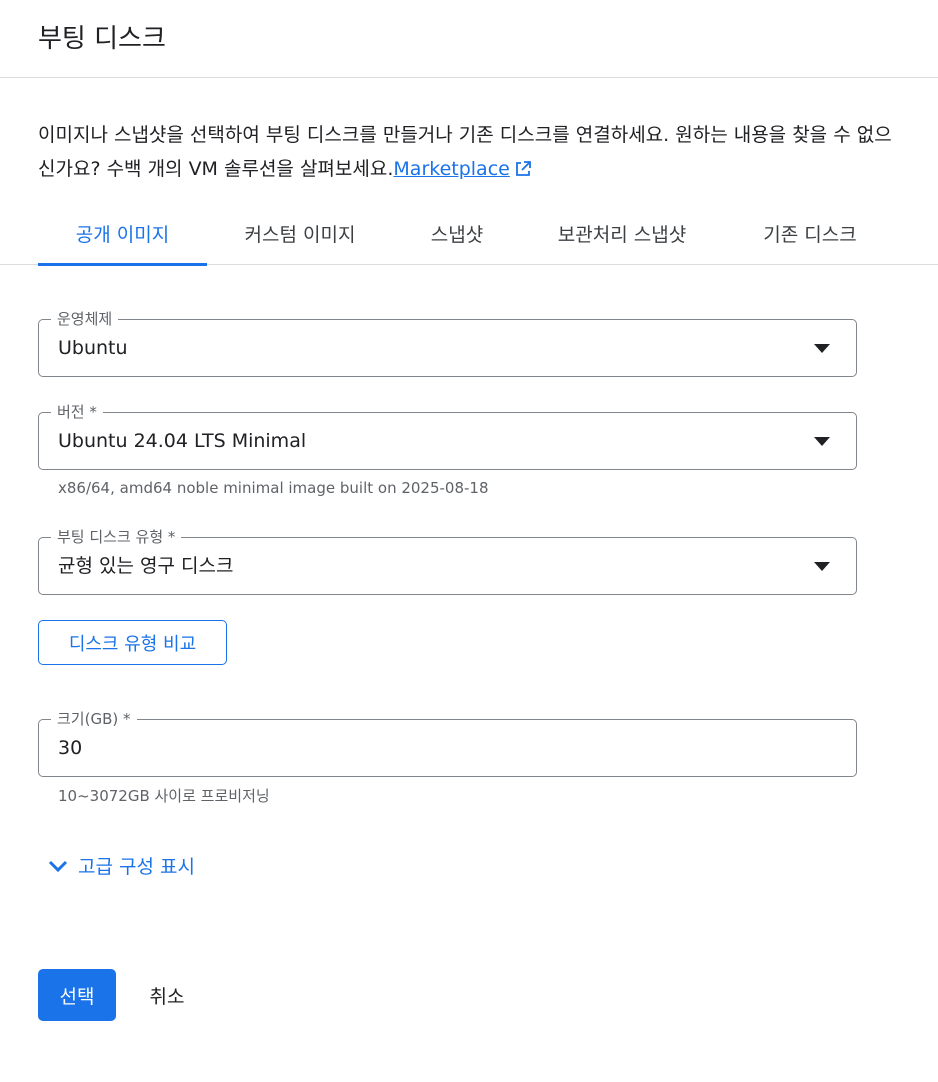 Image resolution: width=938 pixels, height=1082 pixels. I want to click on select-button: 선택, so click(77, 995).